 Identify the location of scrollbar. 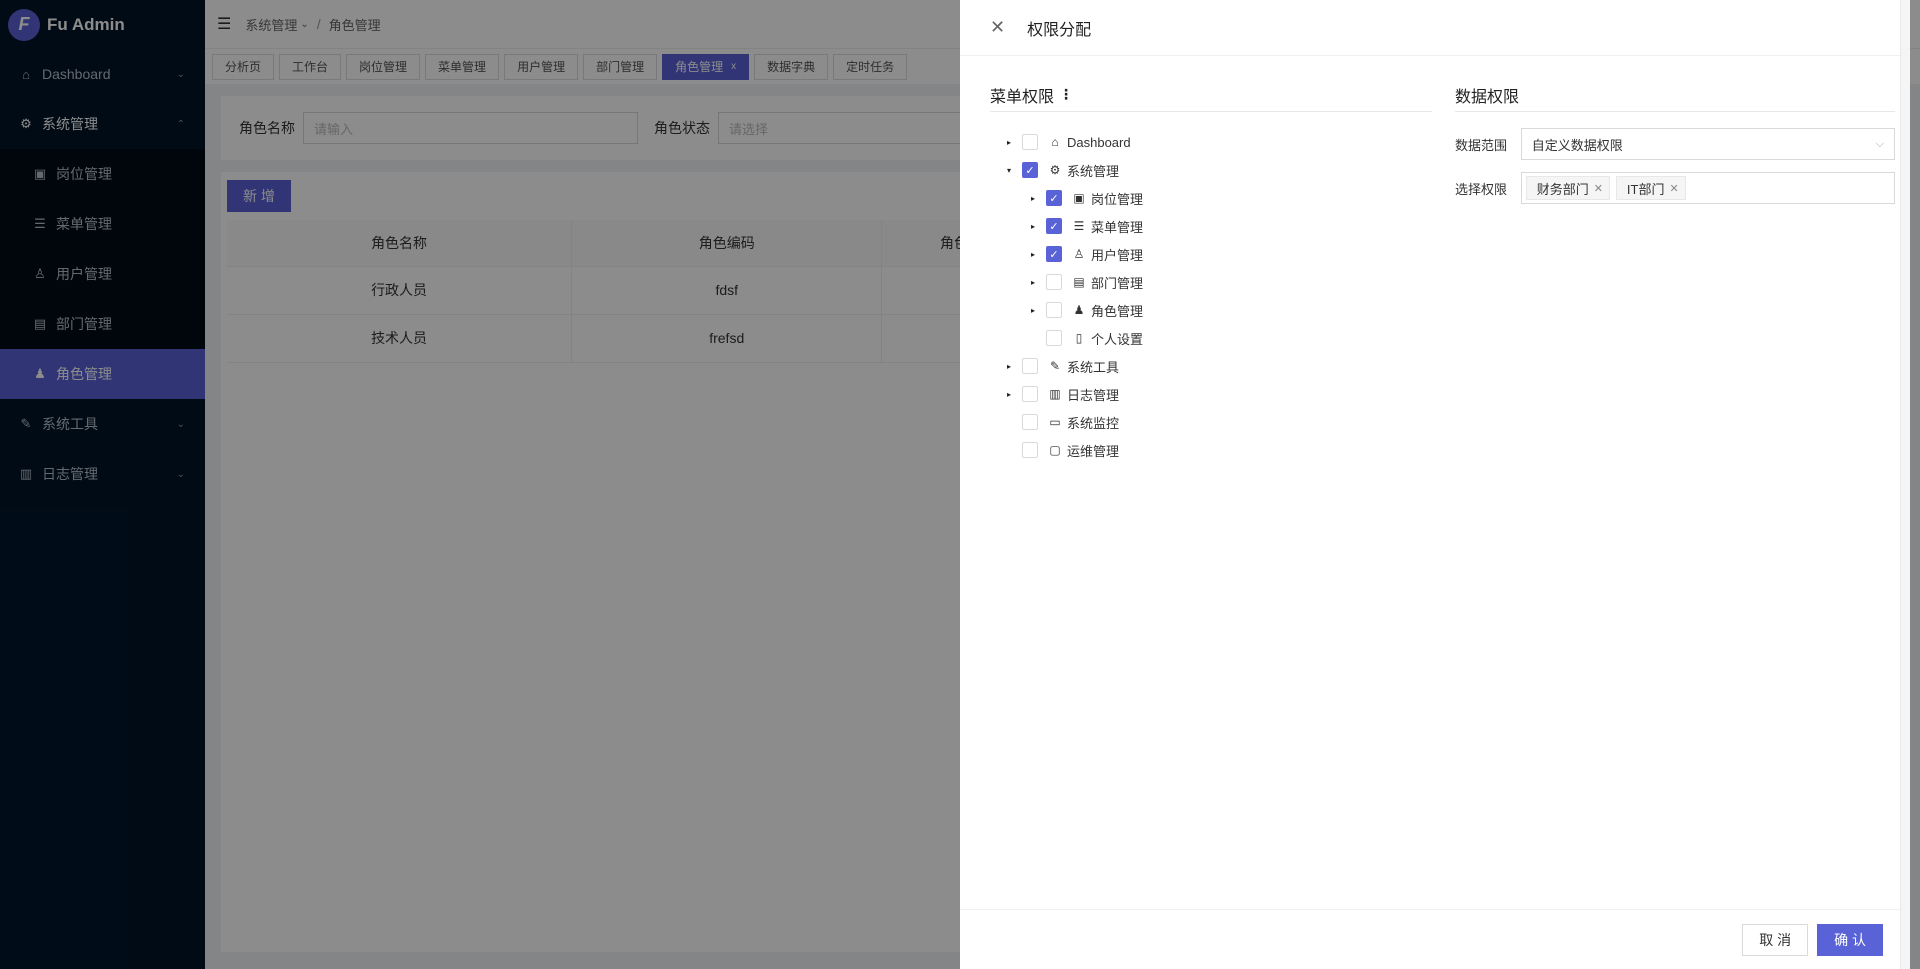
(1905, 484).